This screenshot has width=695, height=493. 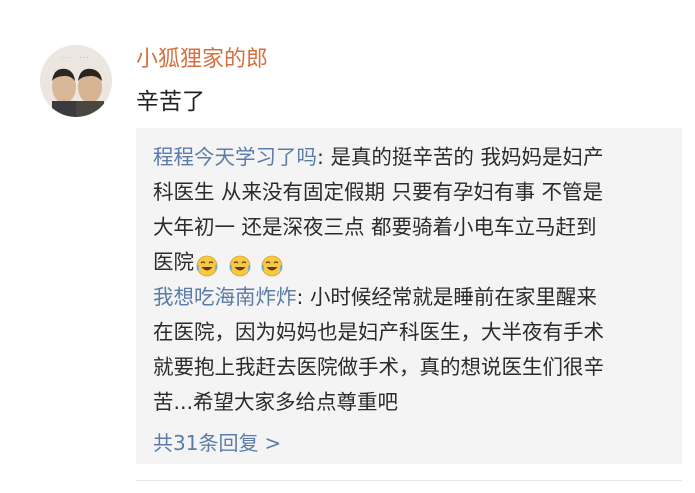 I want to click on reply-line: 科医生 从来没有固定假期 只要有孕妇有事 不管是, so click(x=378, y=192).